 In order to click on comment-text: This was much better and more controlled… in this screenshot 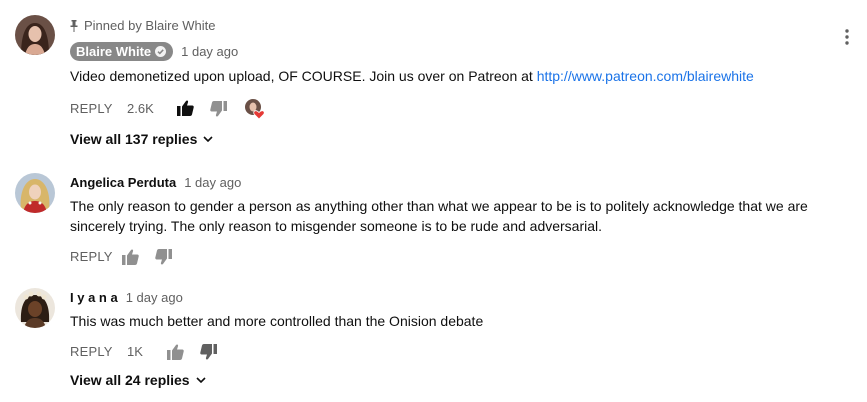, I will do `click(277, 321)`.